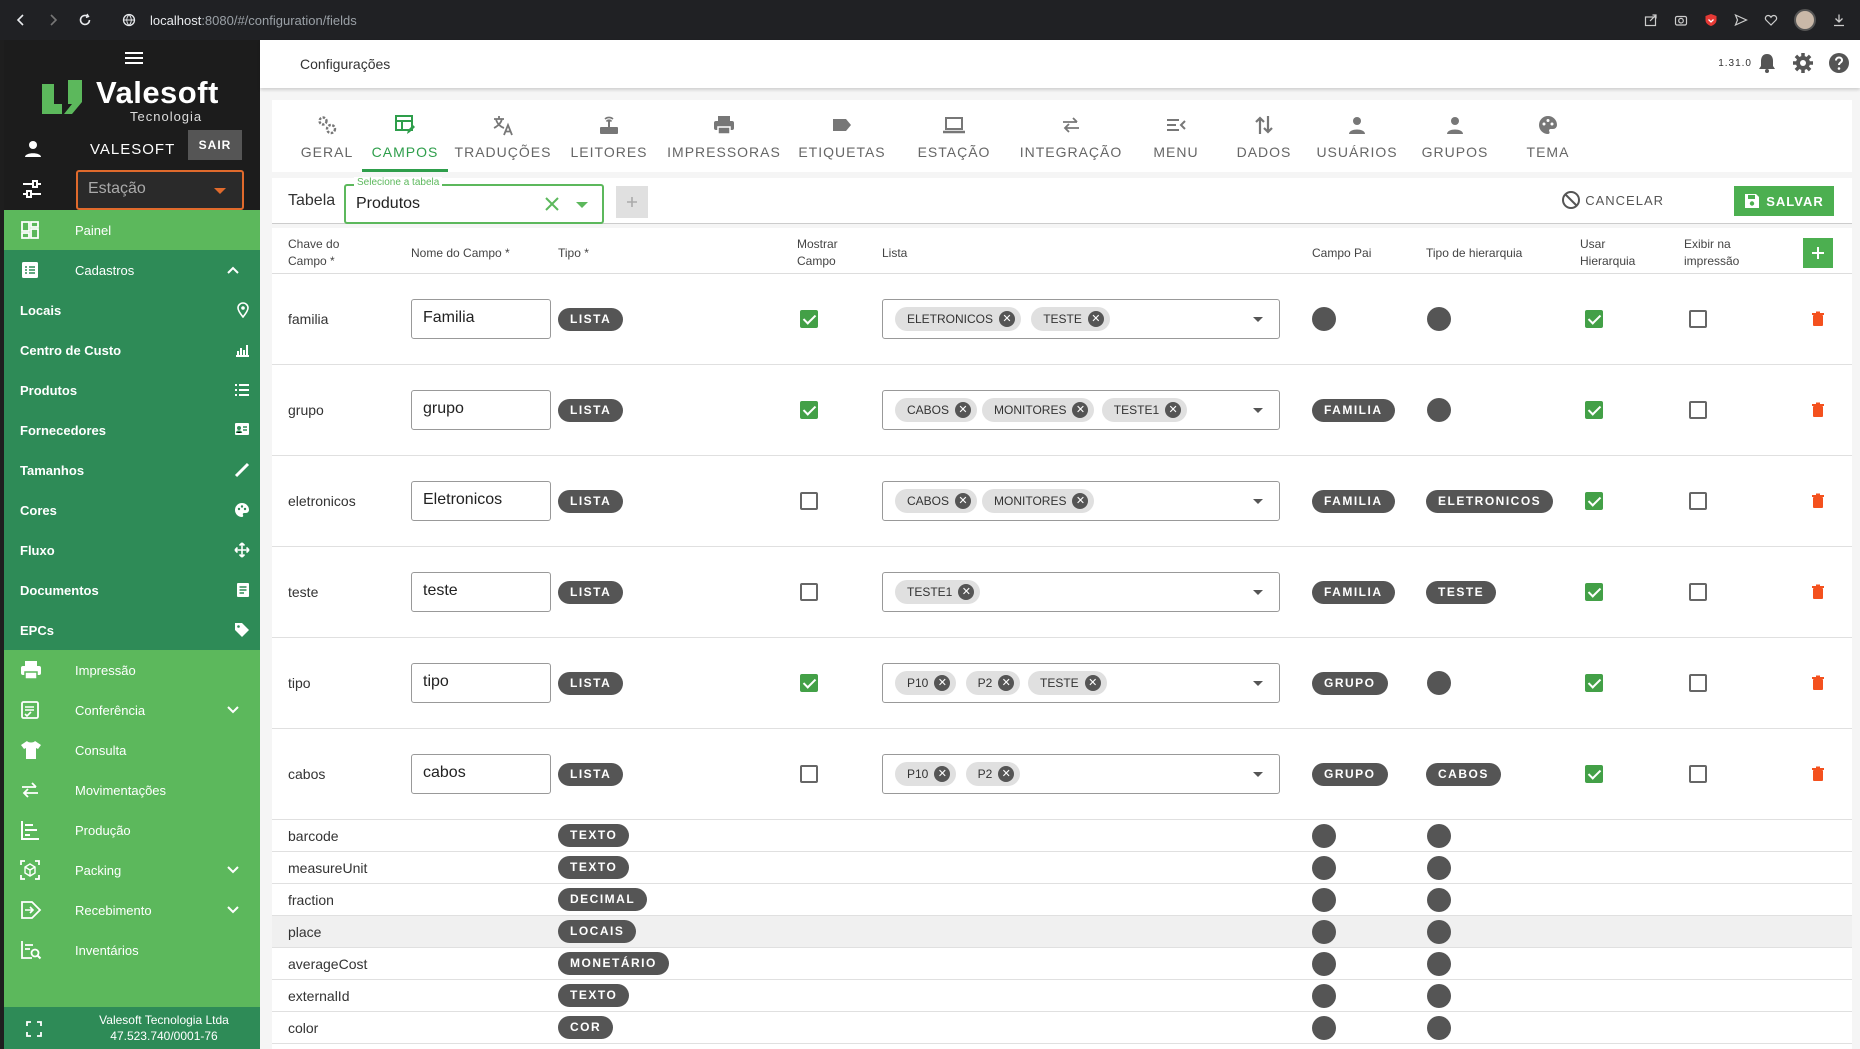  What do you see at coordinates (1741, 20) in the screenshot?
I see `send-icon` at bounding box center [1741, 20].